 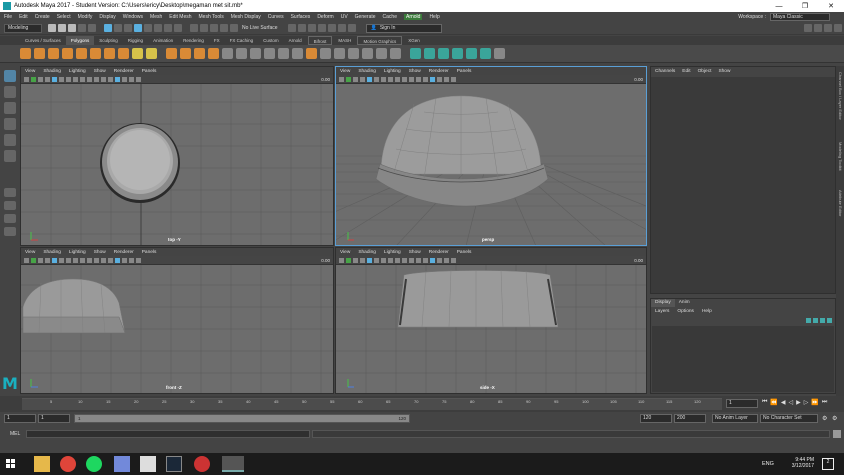 What do you see at coordinates (415, 53) in the screenshot?
I see `uv-editor-icon` at bounding box center [415, 53].